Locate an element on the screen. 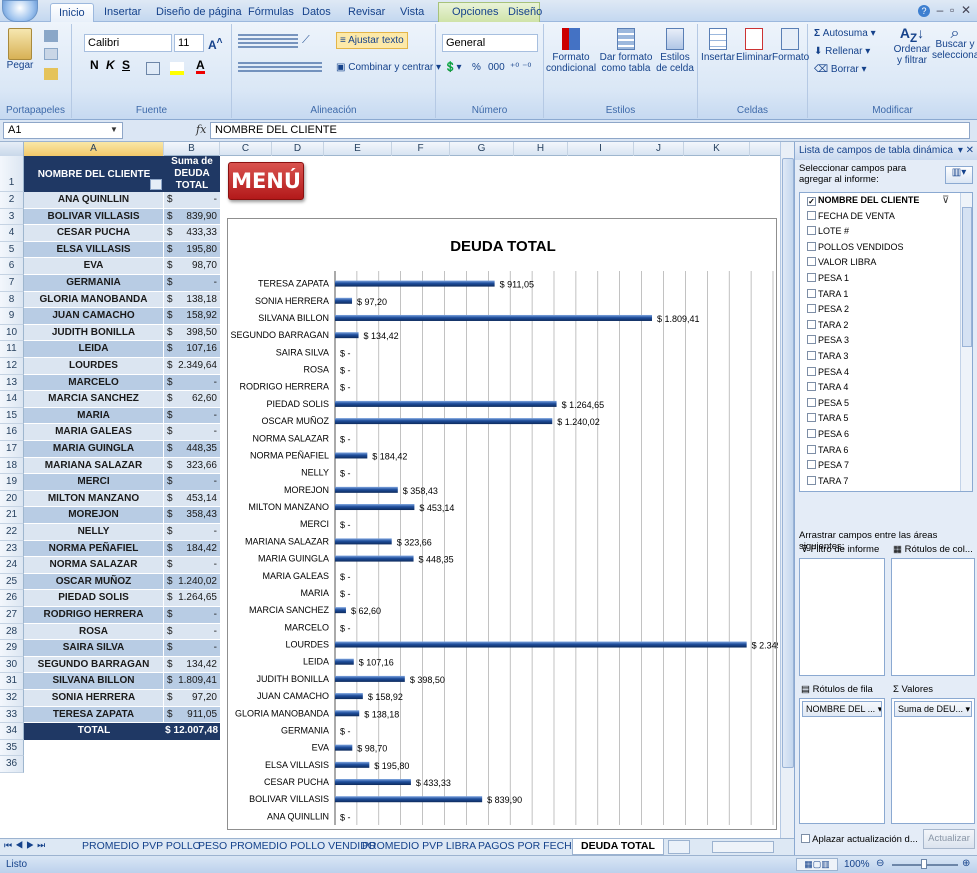 This screenshot has height=873, width=977. new-sheet-icon is located at coordinates (679, 847).